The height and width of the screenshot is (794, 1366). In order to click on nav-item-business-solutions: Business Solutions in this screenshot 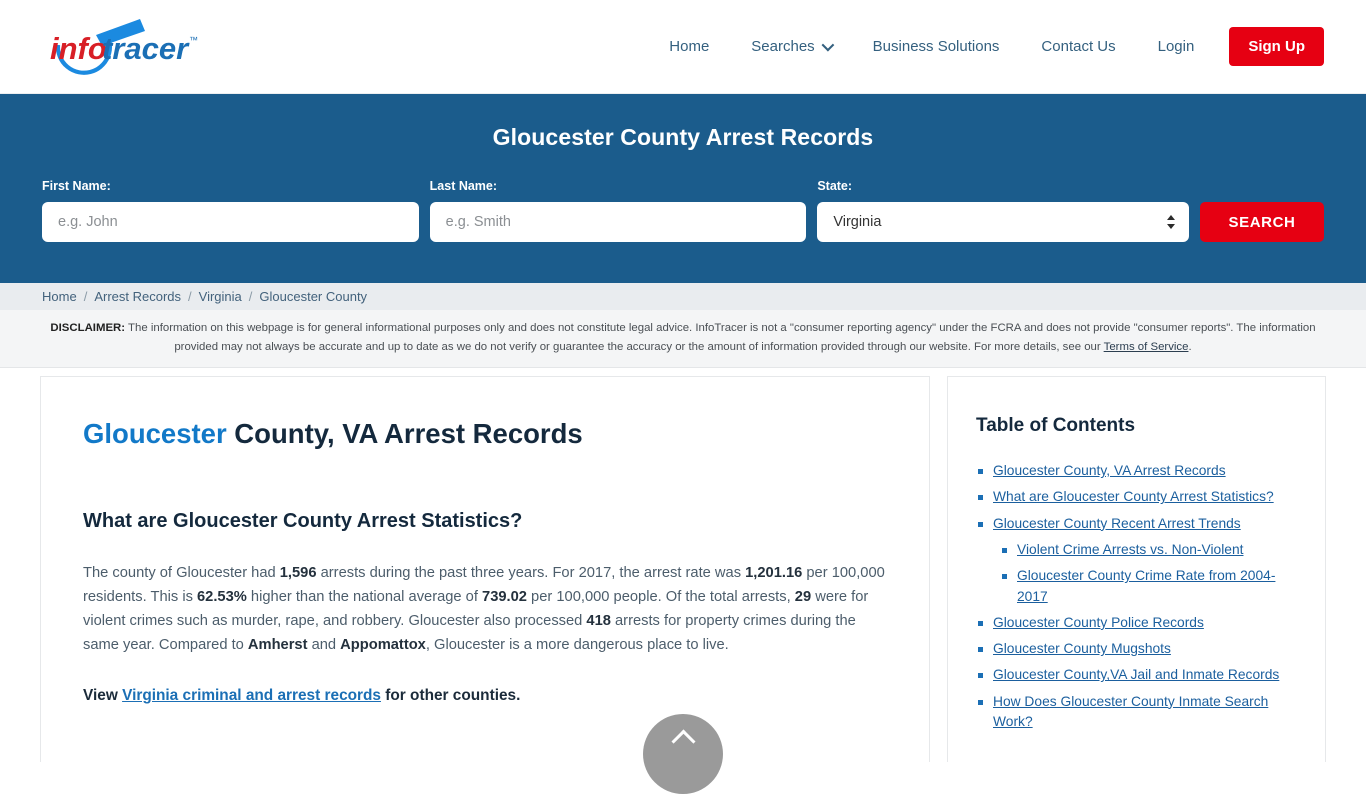, I will do `click(936, 46)`.